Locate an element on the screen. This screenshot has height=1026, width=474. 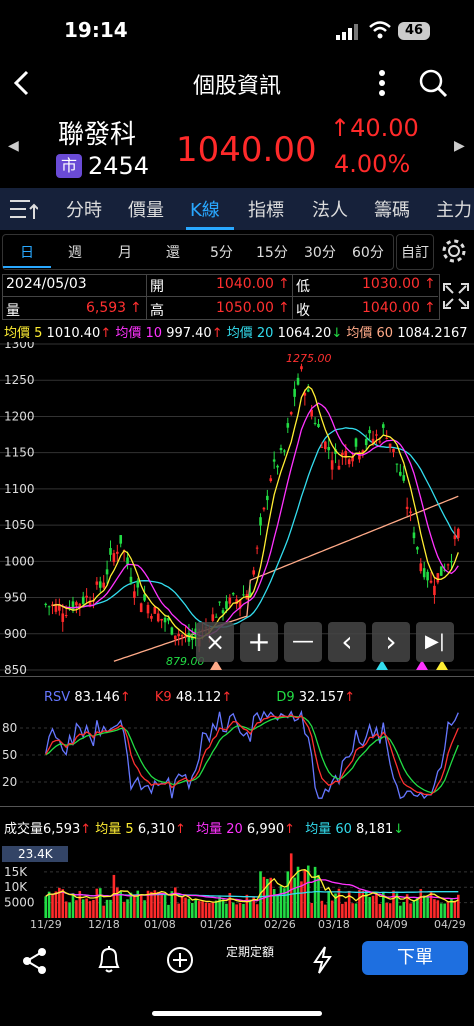
more-icon is located at coordinates (382, 83).